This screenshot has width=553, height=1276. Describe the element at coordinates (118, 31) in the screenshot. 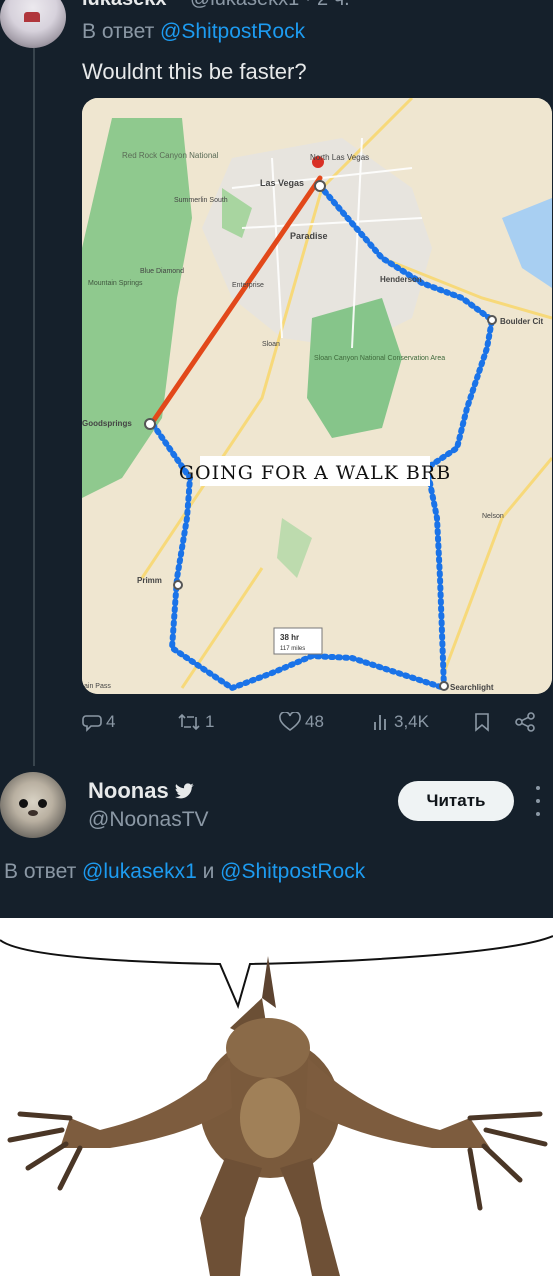

I see `reply-prefix: В ответ` at that location.